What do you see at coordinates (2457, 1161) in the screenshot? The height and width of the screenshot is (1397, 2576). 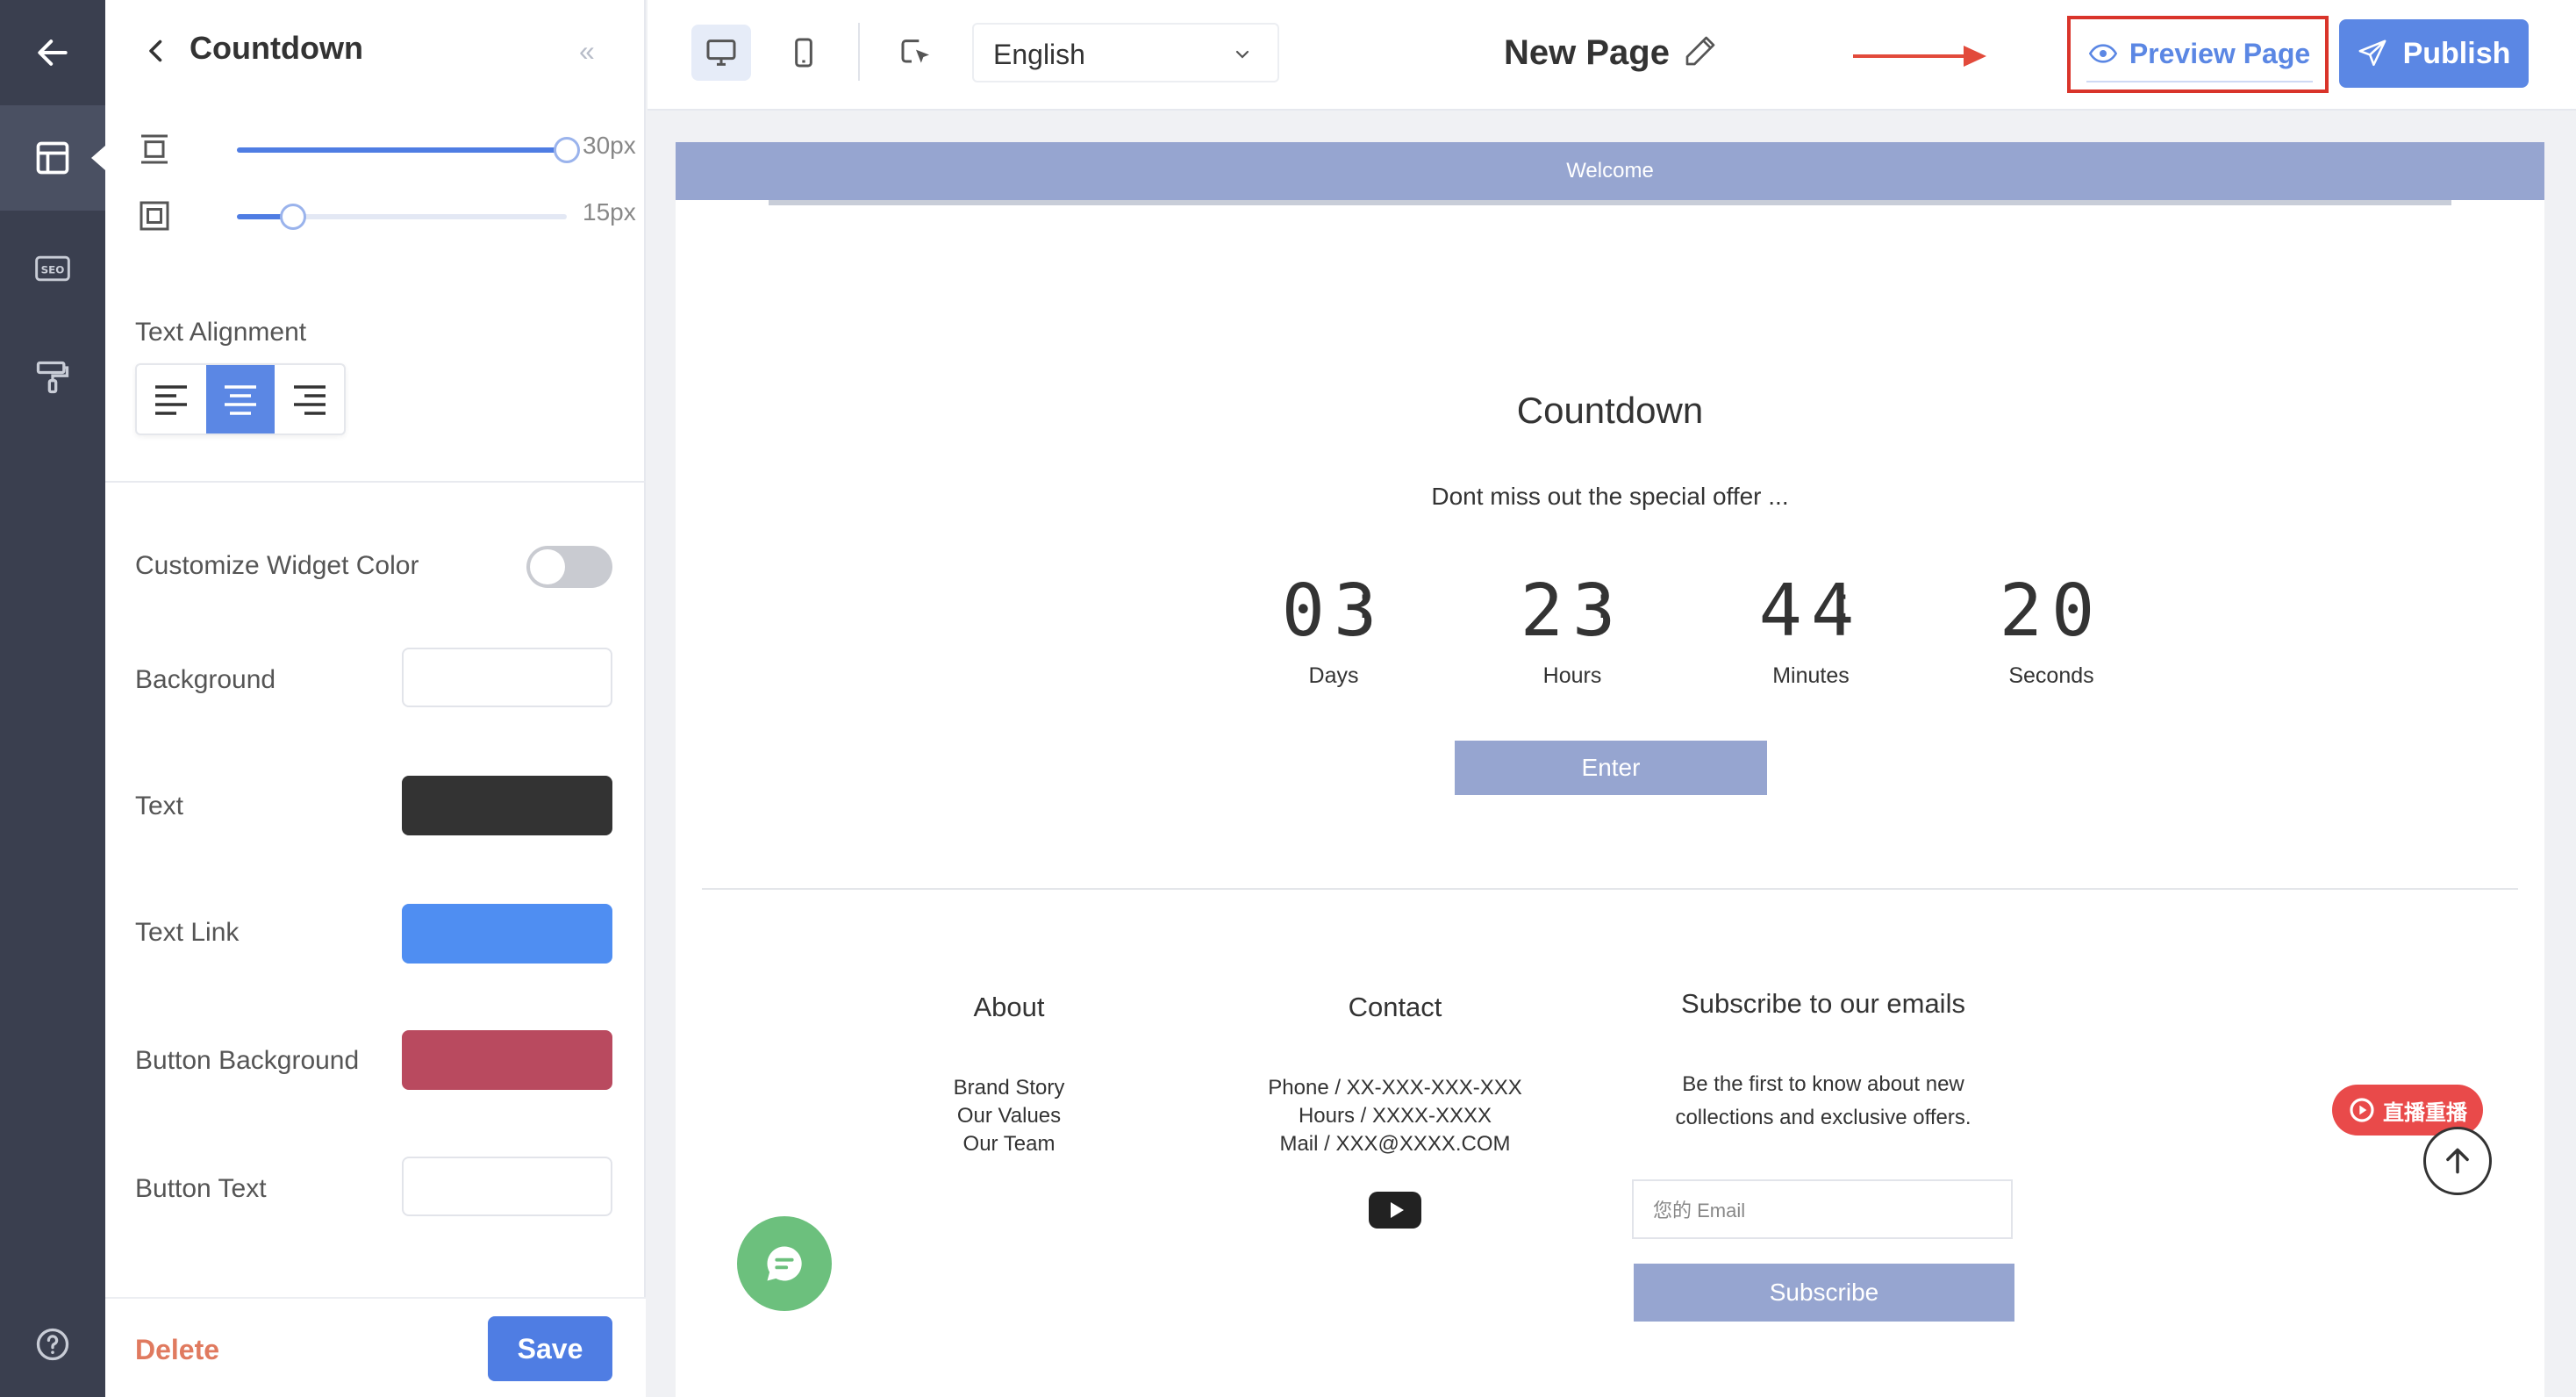 I see `scroll-to-top-button` at bounding box center [2457, 1161].